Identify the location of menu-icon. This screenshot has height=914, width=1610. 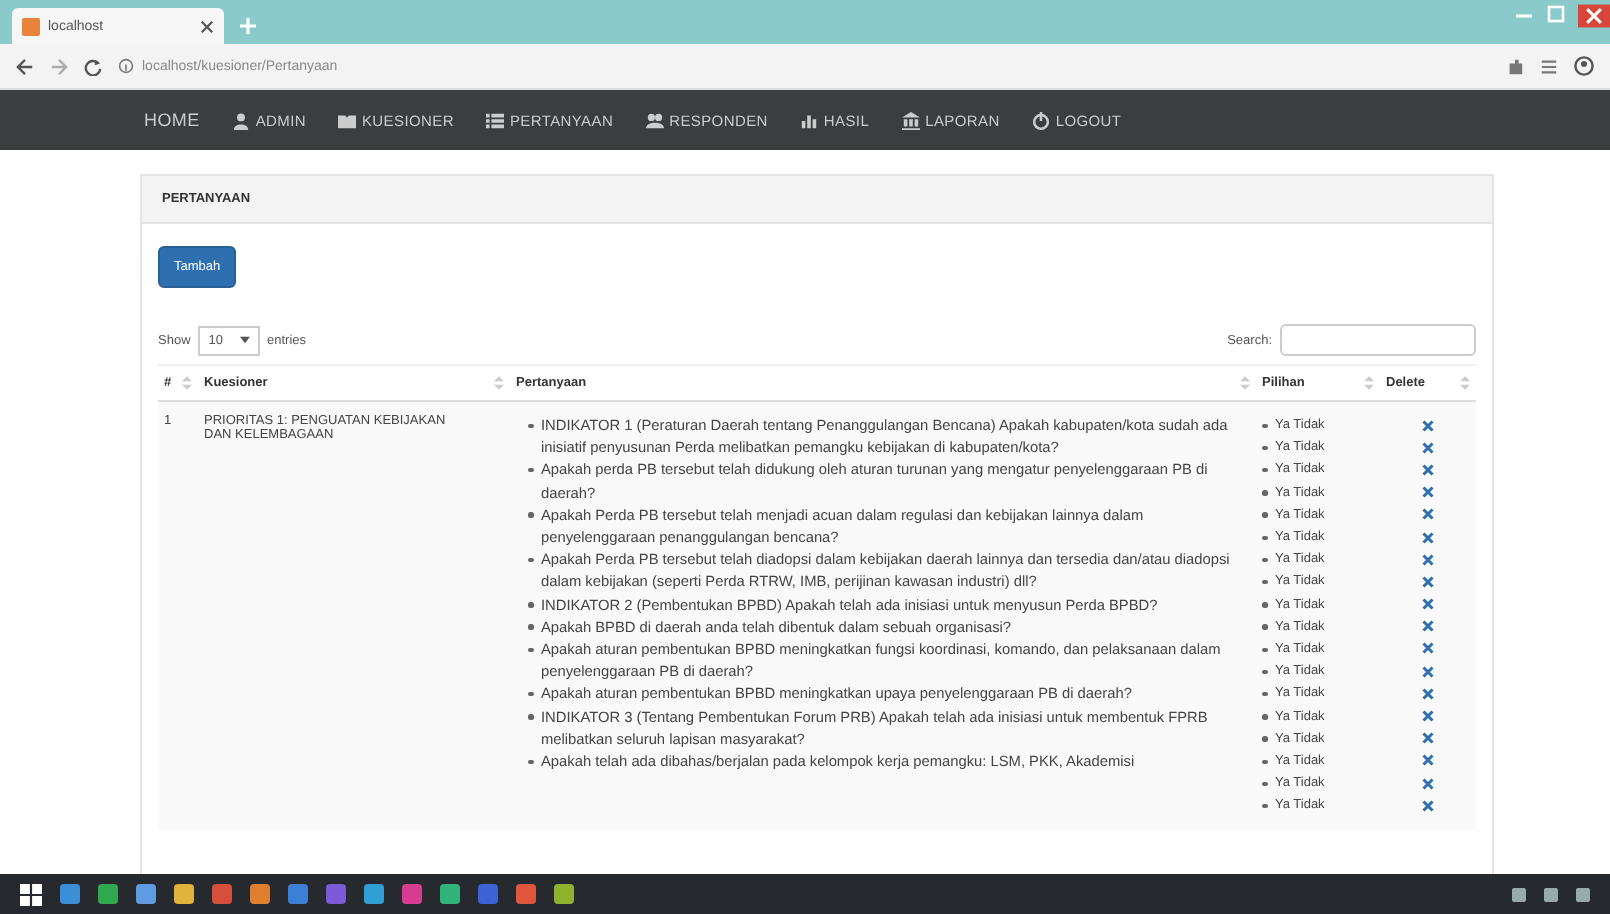
(1549, 66).